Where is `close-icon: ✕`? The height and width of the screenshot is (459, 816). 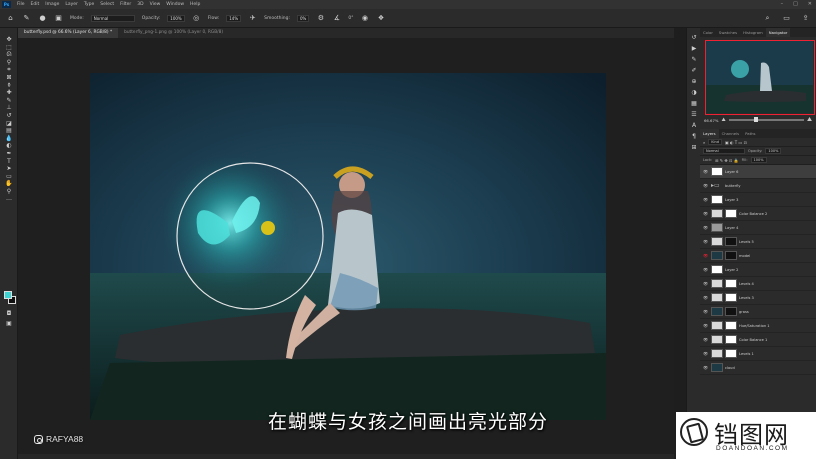 close-icon: ✕ is located at coordinates (810, 4).